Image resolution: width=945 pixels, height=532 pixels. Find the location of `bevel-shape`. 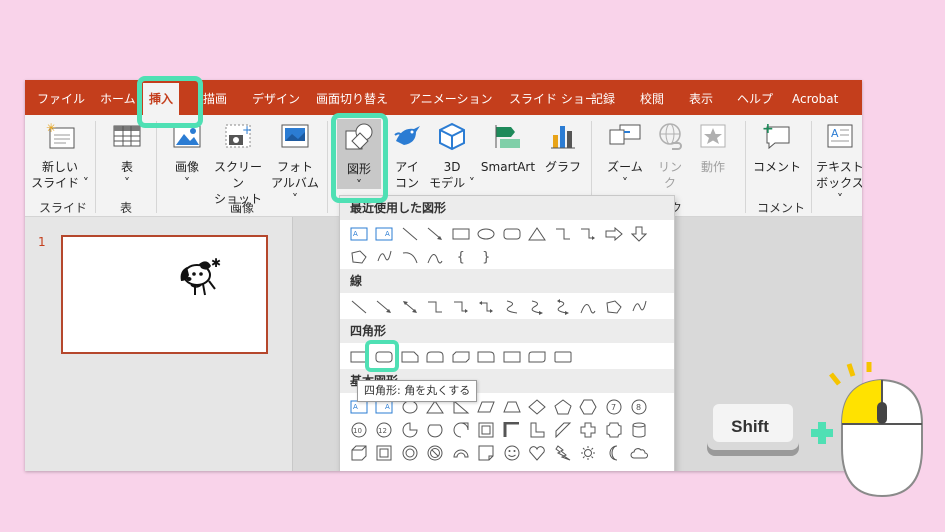

bevel-shape is located at coordinates (385, 453).